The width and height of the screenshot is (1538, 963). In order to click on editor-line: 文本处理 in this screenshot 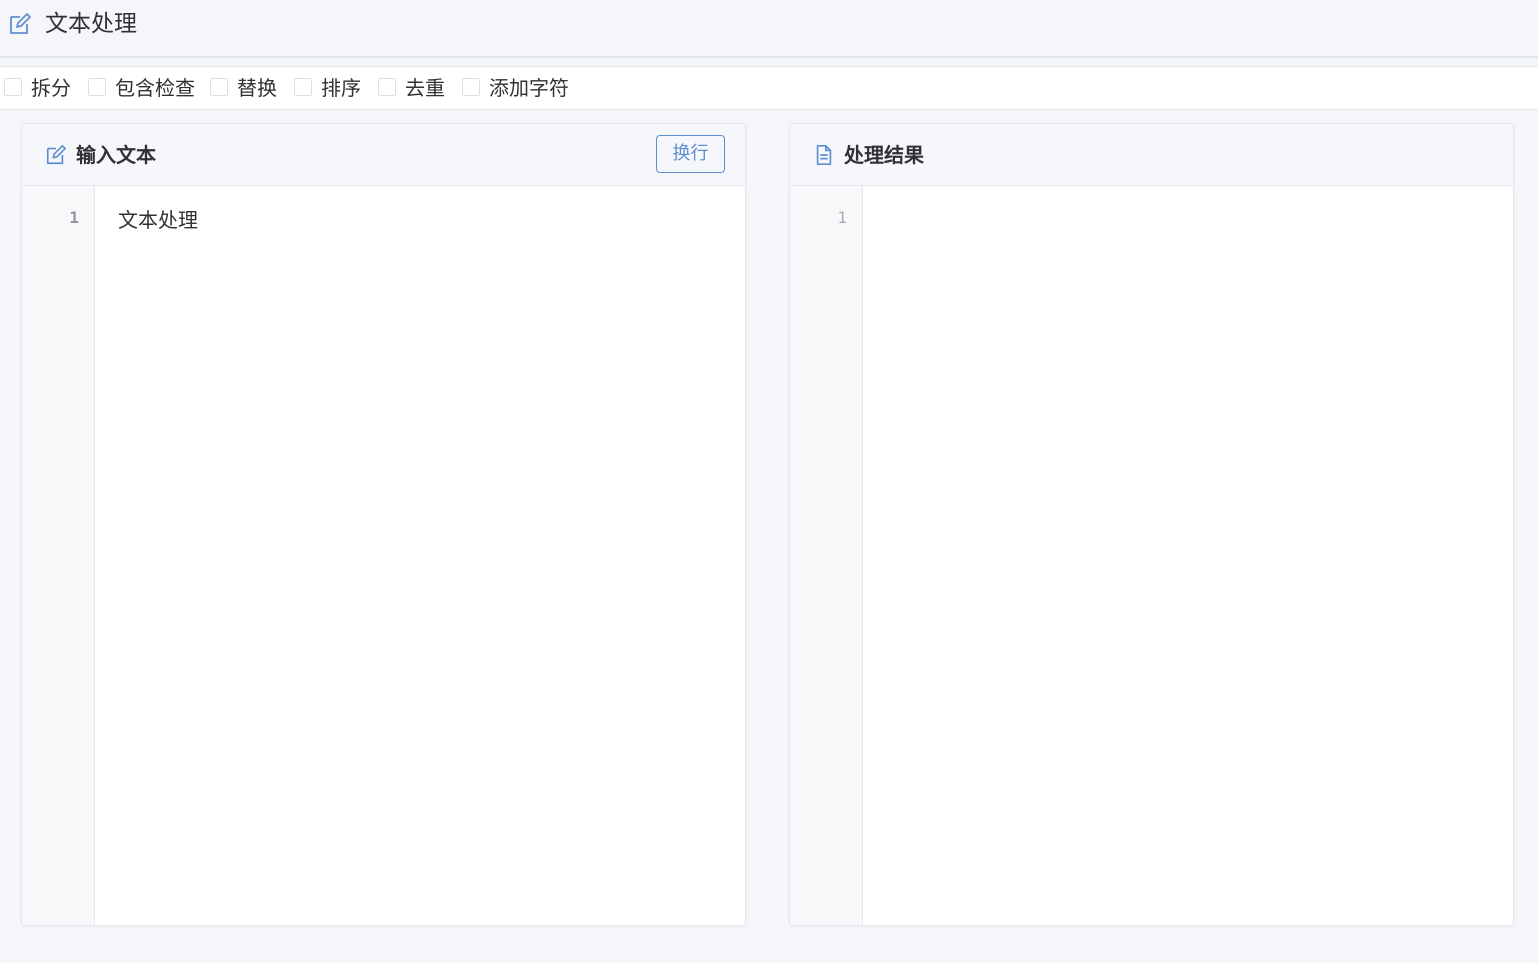, I will do `click(158, 220)`.